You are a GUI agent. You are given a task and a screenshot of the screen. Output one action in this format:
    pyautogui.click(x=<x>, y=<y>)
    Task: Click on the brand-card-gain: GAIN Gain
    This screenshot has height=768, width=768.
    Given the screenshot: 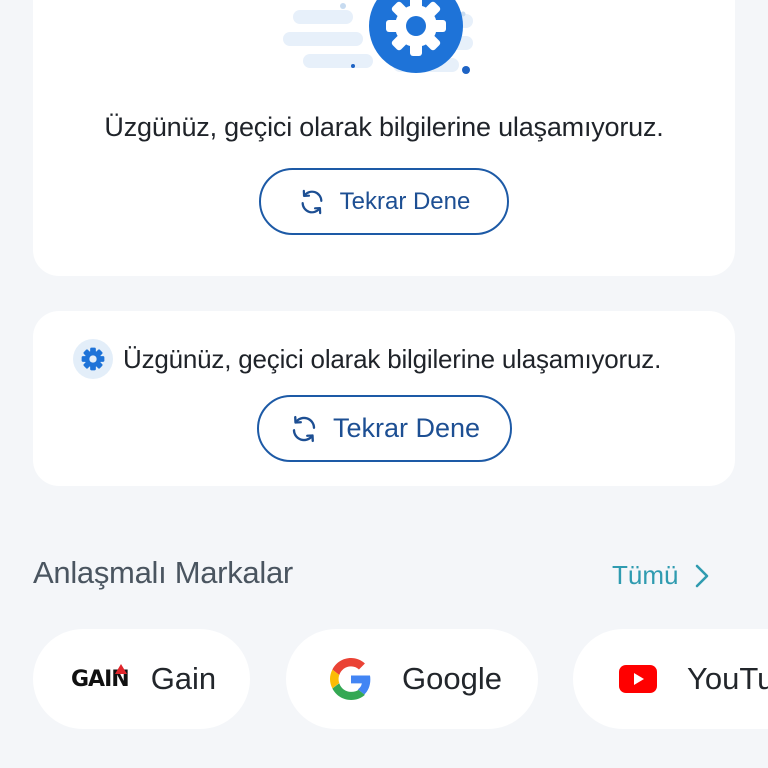 What is the action you would take?
    pyautogui.click(x=141, y=679)
    